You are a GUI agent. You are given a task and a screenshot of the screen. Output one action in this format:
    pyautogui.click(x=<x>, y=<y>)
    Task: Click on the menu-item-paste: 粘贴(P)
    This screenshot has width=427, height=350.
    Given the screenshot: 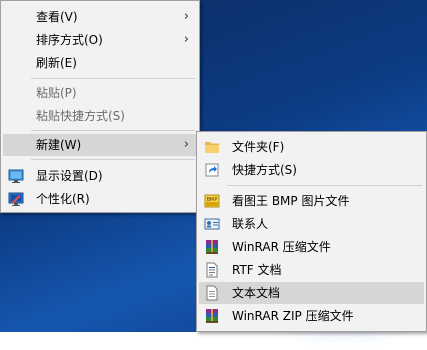 What is the action you would take?
    pyautogui.click(x=100, y=93)
    